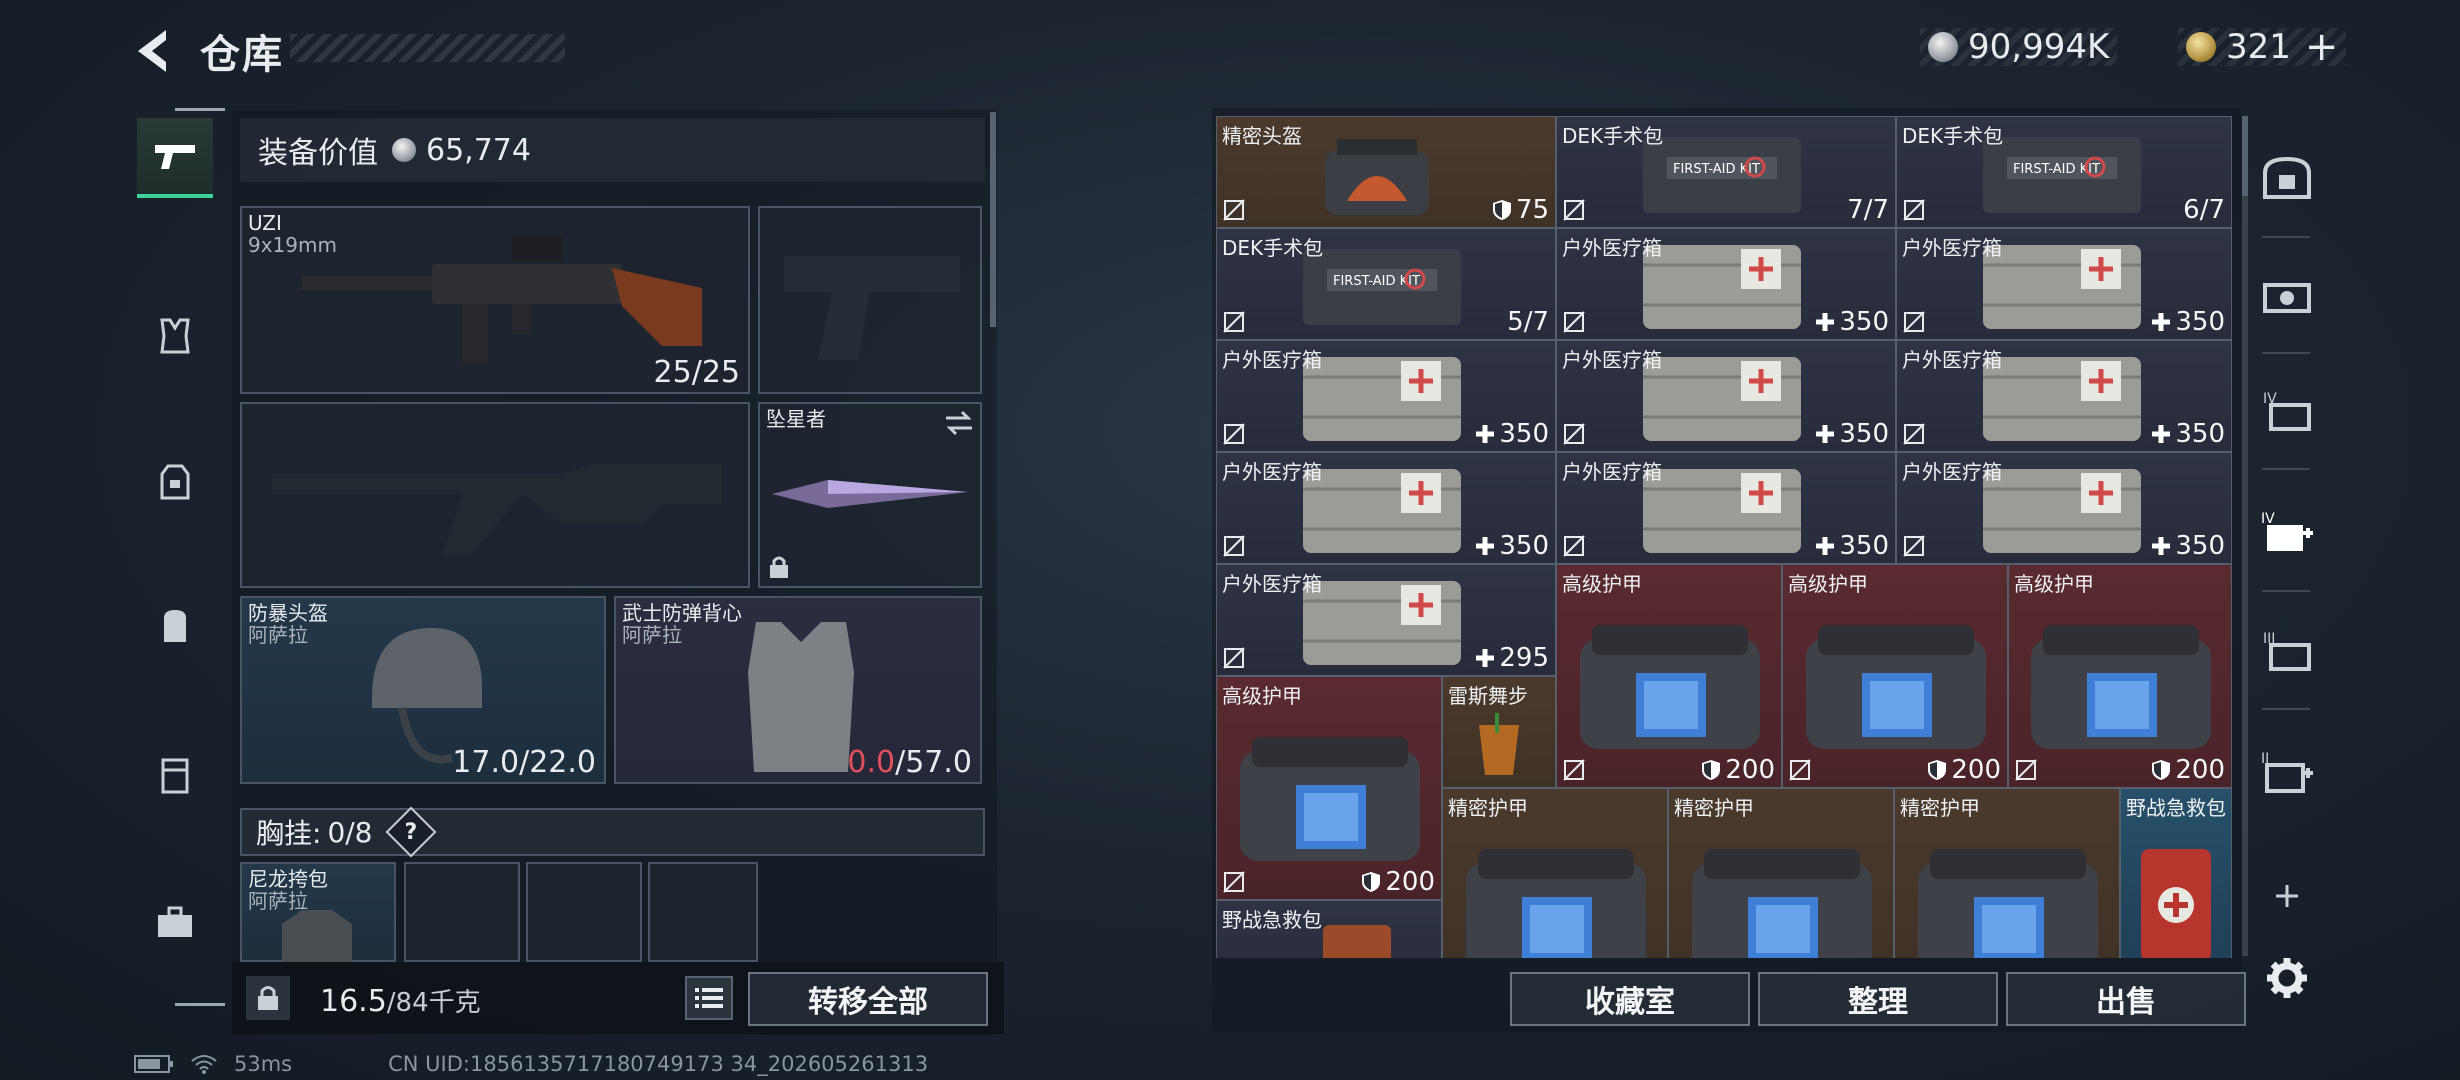 The image size is (2460, 1080). Describe the element at coordinates (2287, 896) in the screenshot. I see `add-tab-button` at that location.